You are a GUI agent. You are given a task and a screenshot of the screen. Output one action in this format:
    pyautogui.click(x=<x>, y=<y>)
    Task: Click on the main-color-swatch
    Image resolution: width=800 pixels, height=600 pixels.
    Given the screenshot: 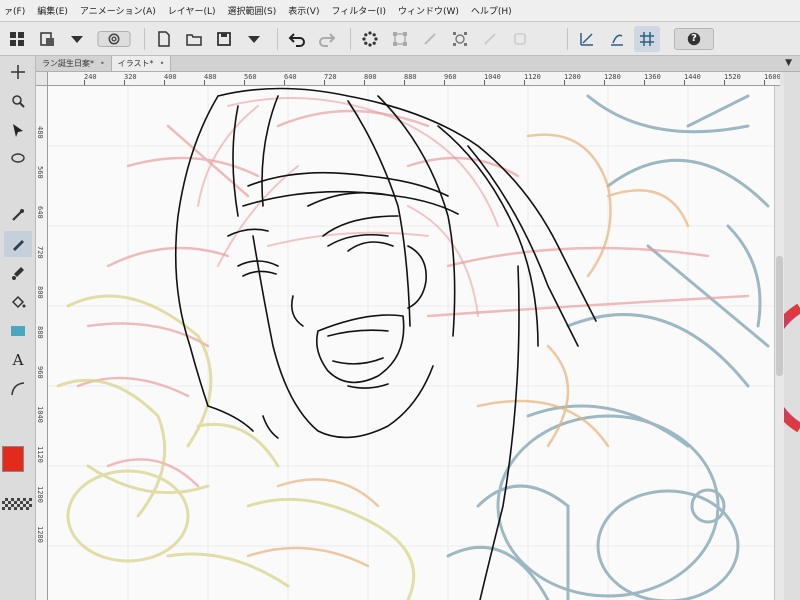 What is the action you would take?
    pyautogui.click(x=13, y=459)
    